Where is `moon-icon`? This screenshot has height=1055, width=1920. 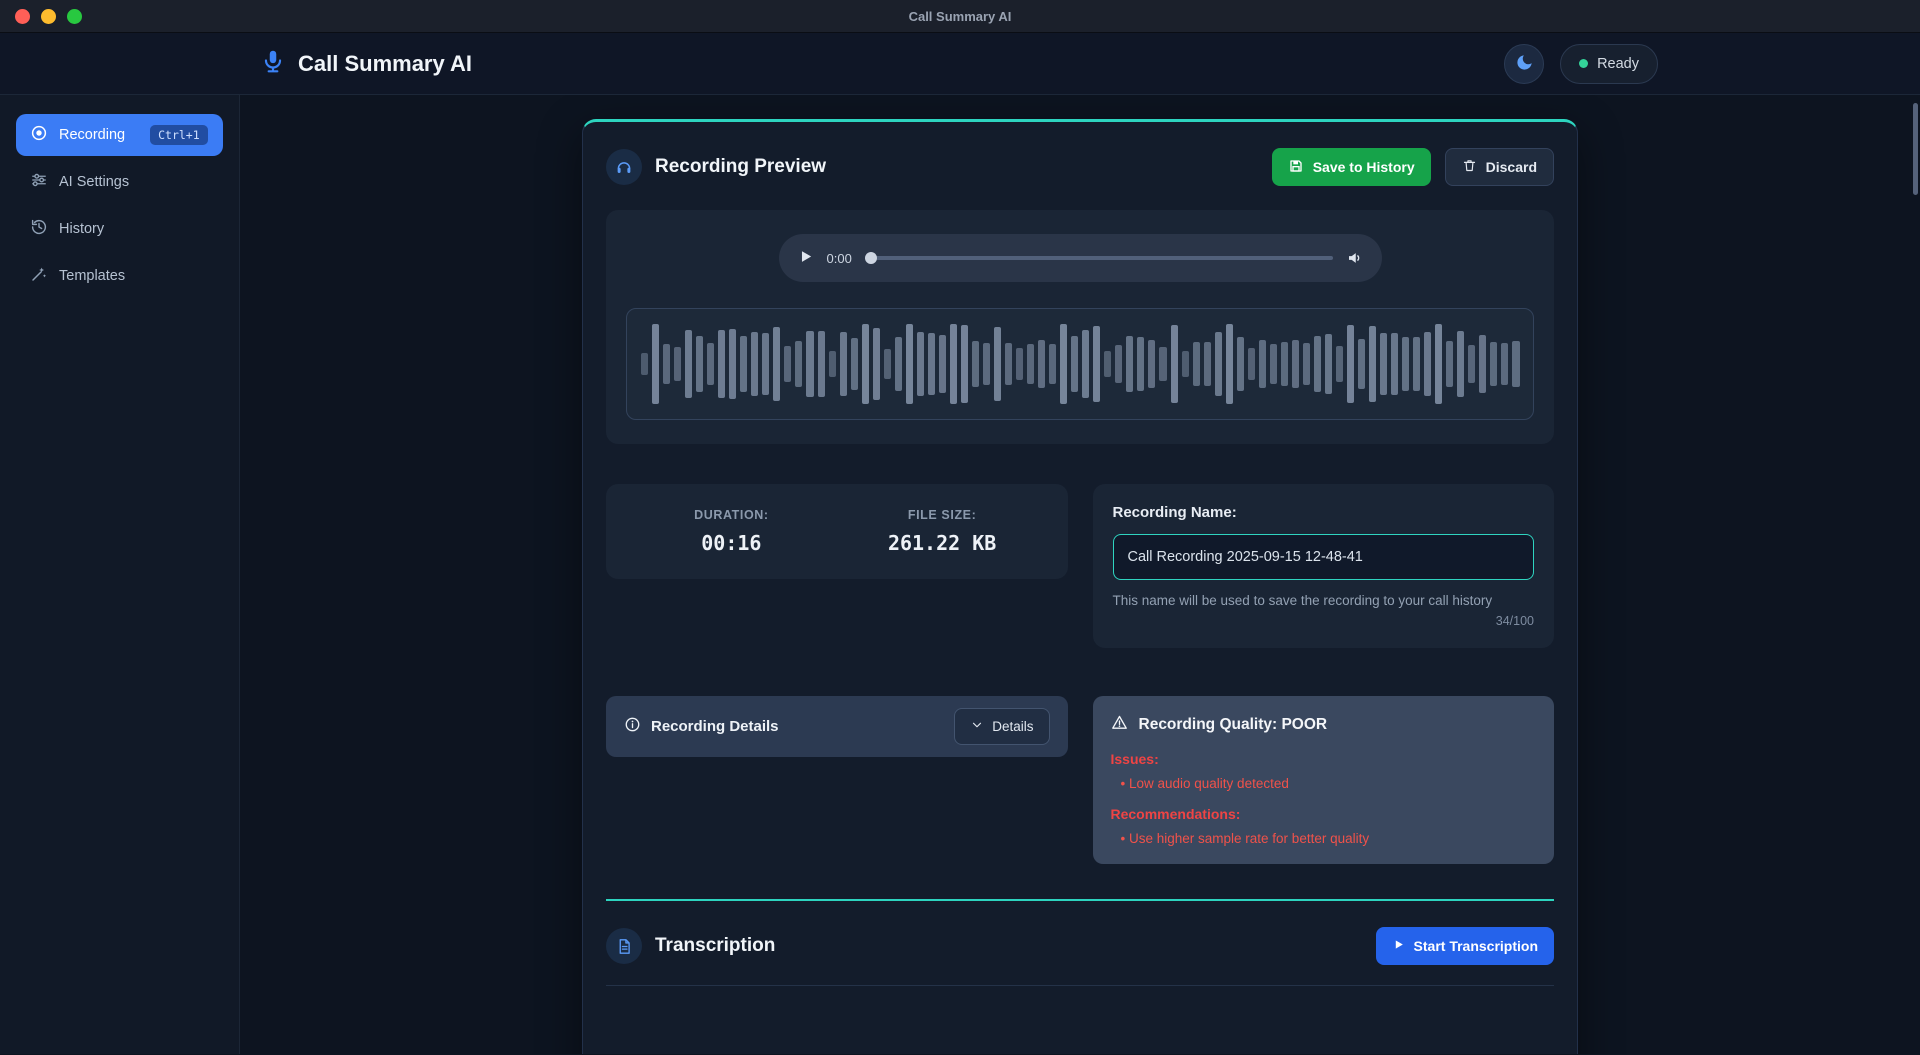
moon-icon is located at coordinates (1524, 64).